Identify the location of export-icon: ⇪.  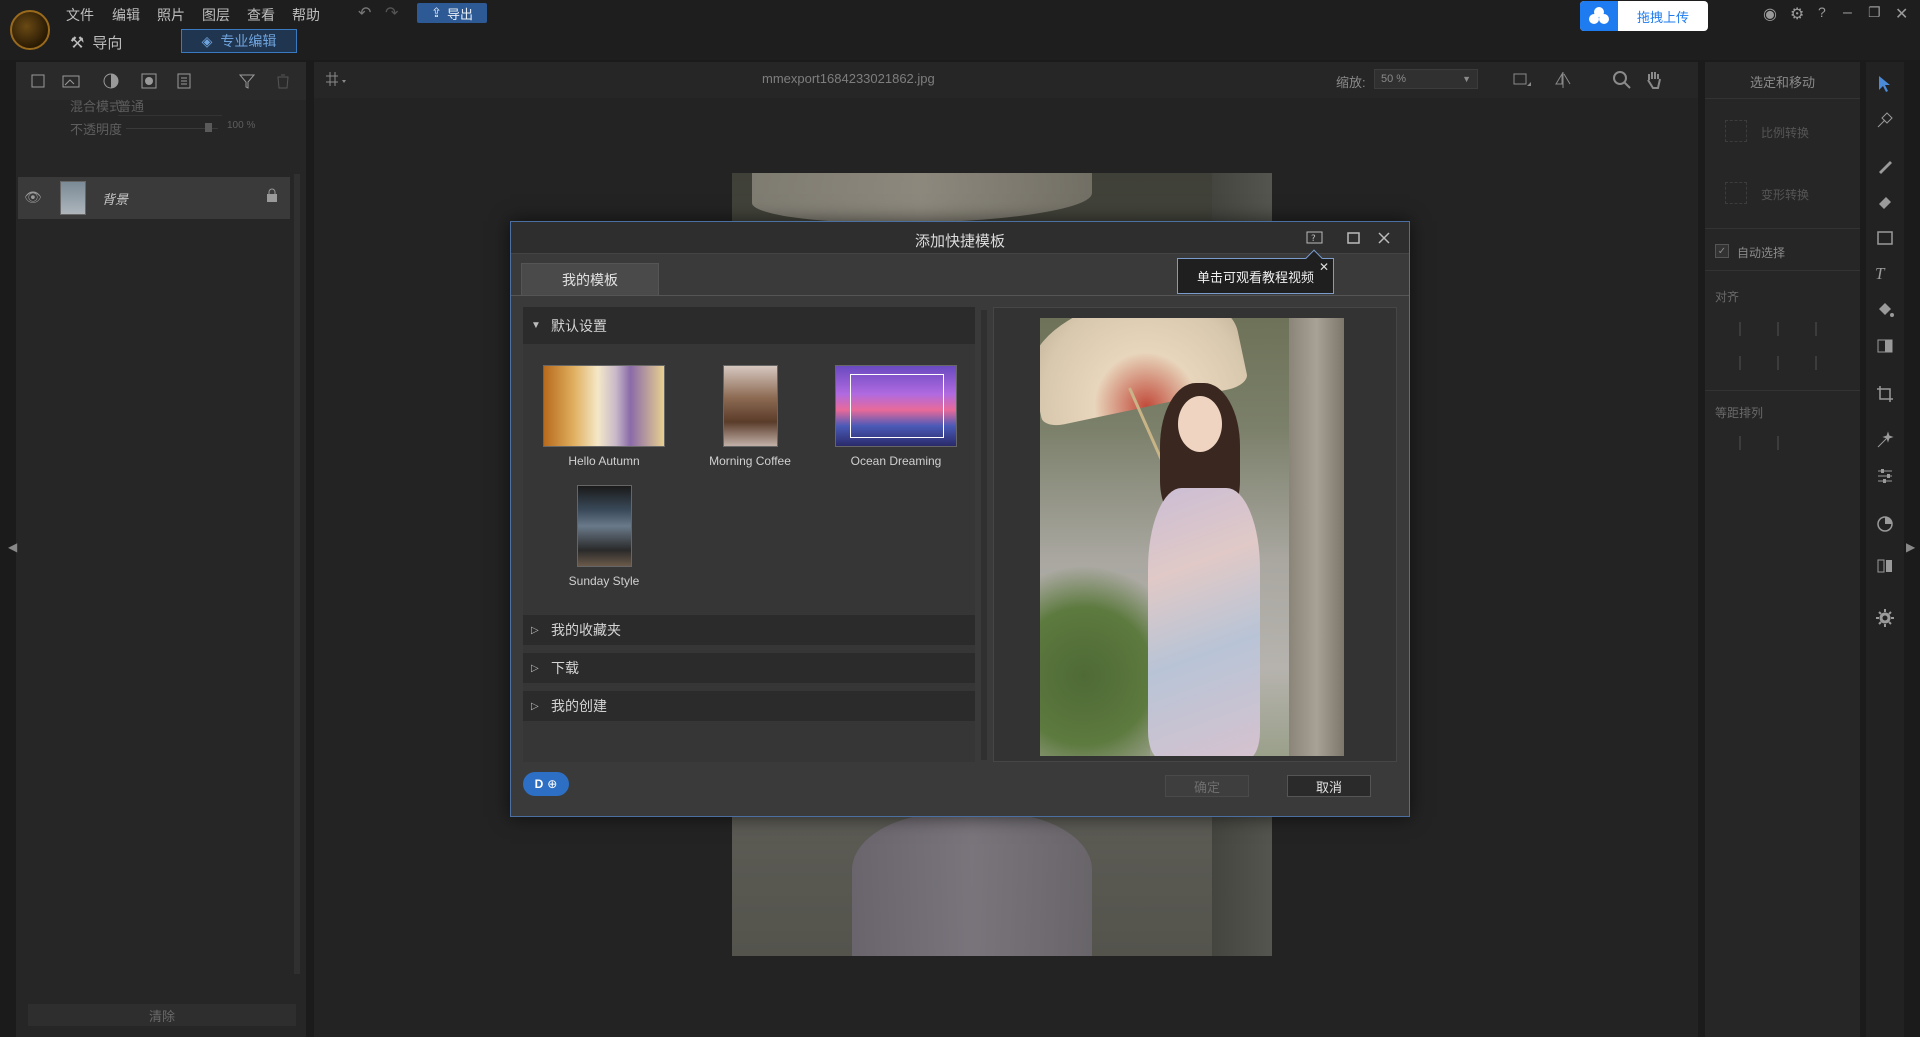
(436, 12).